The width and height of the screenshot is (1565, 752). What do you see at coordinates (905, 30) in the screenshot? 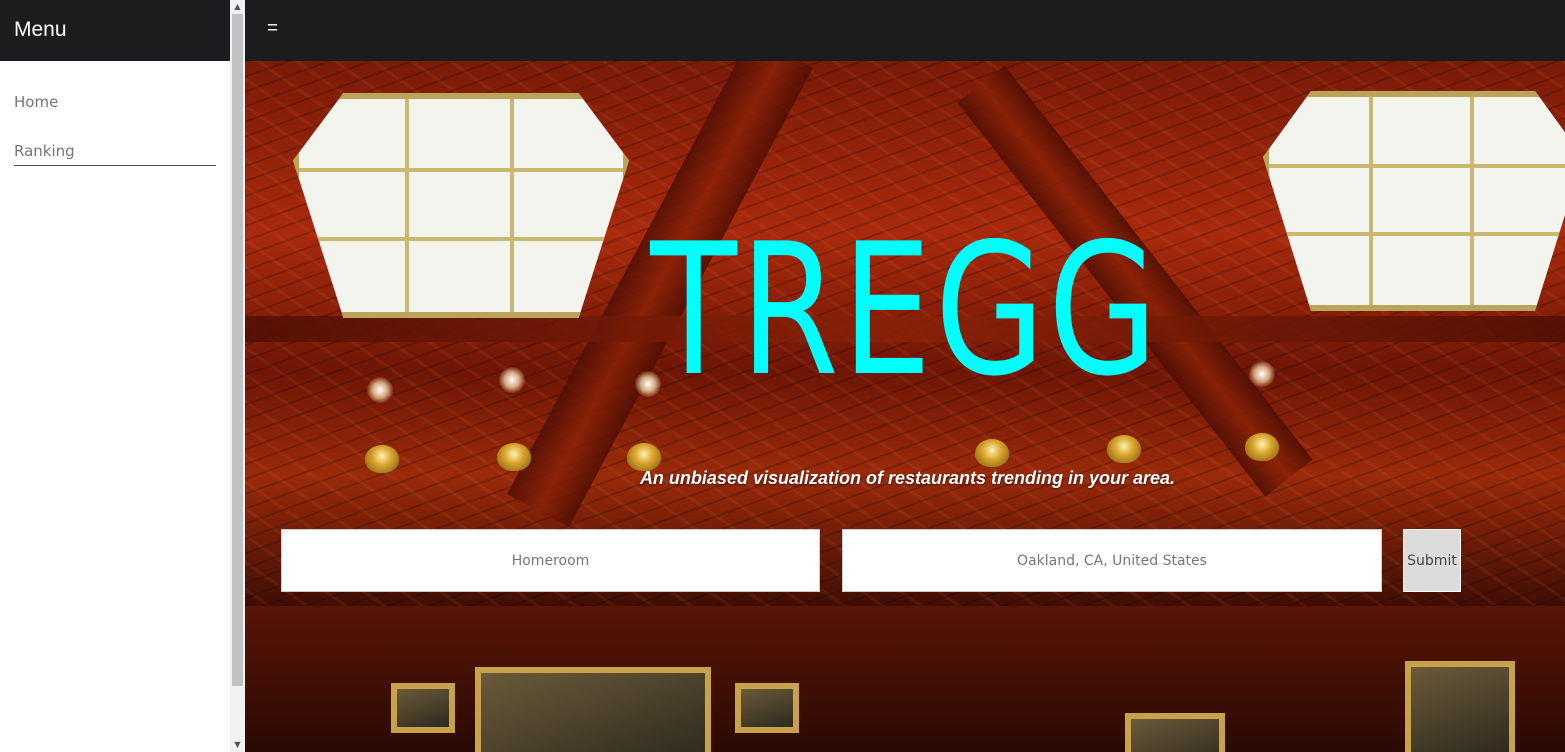
I see `top-bar: =` at bounding box center [905, 30].